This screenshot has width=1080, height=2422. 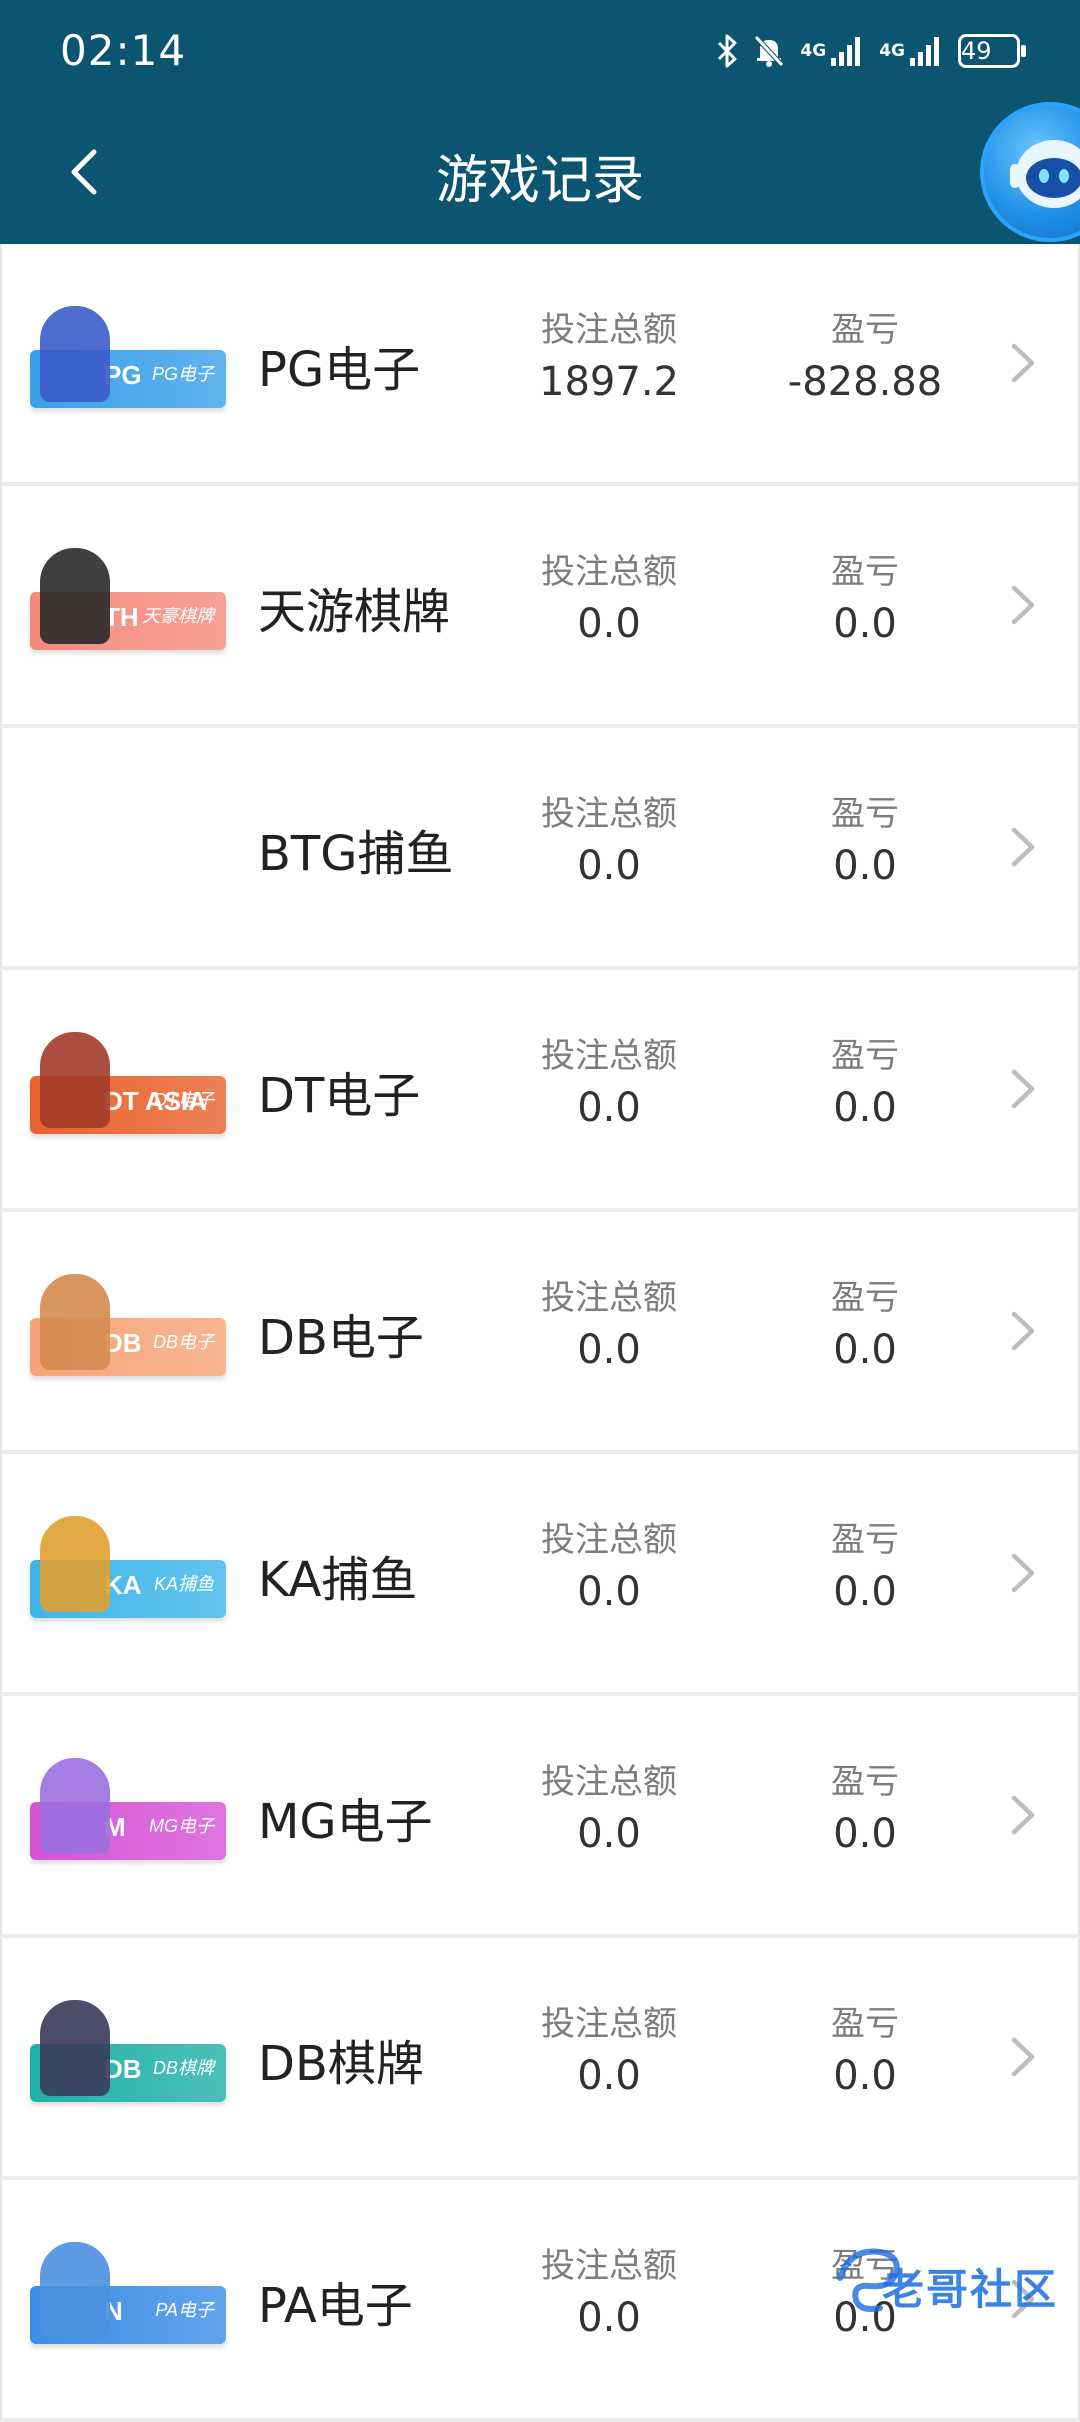 I want to click on game-record-row: M MG电子 MG电子 投注总额 0.0 盈亏 0.0, so click(x=540, y=1817).